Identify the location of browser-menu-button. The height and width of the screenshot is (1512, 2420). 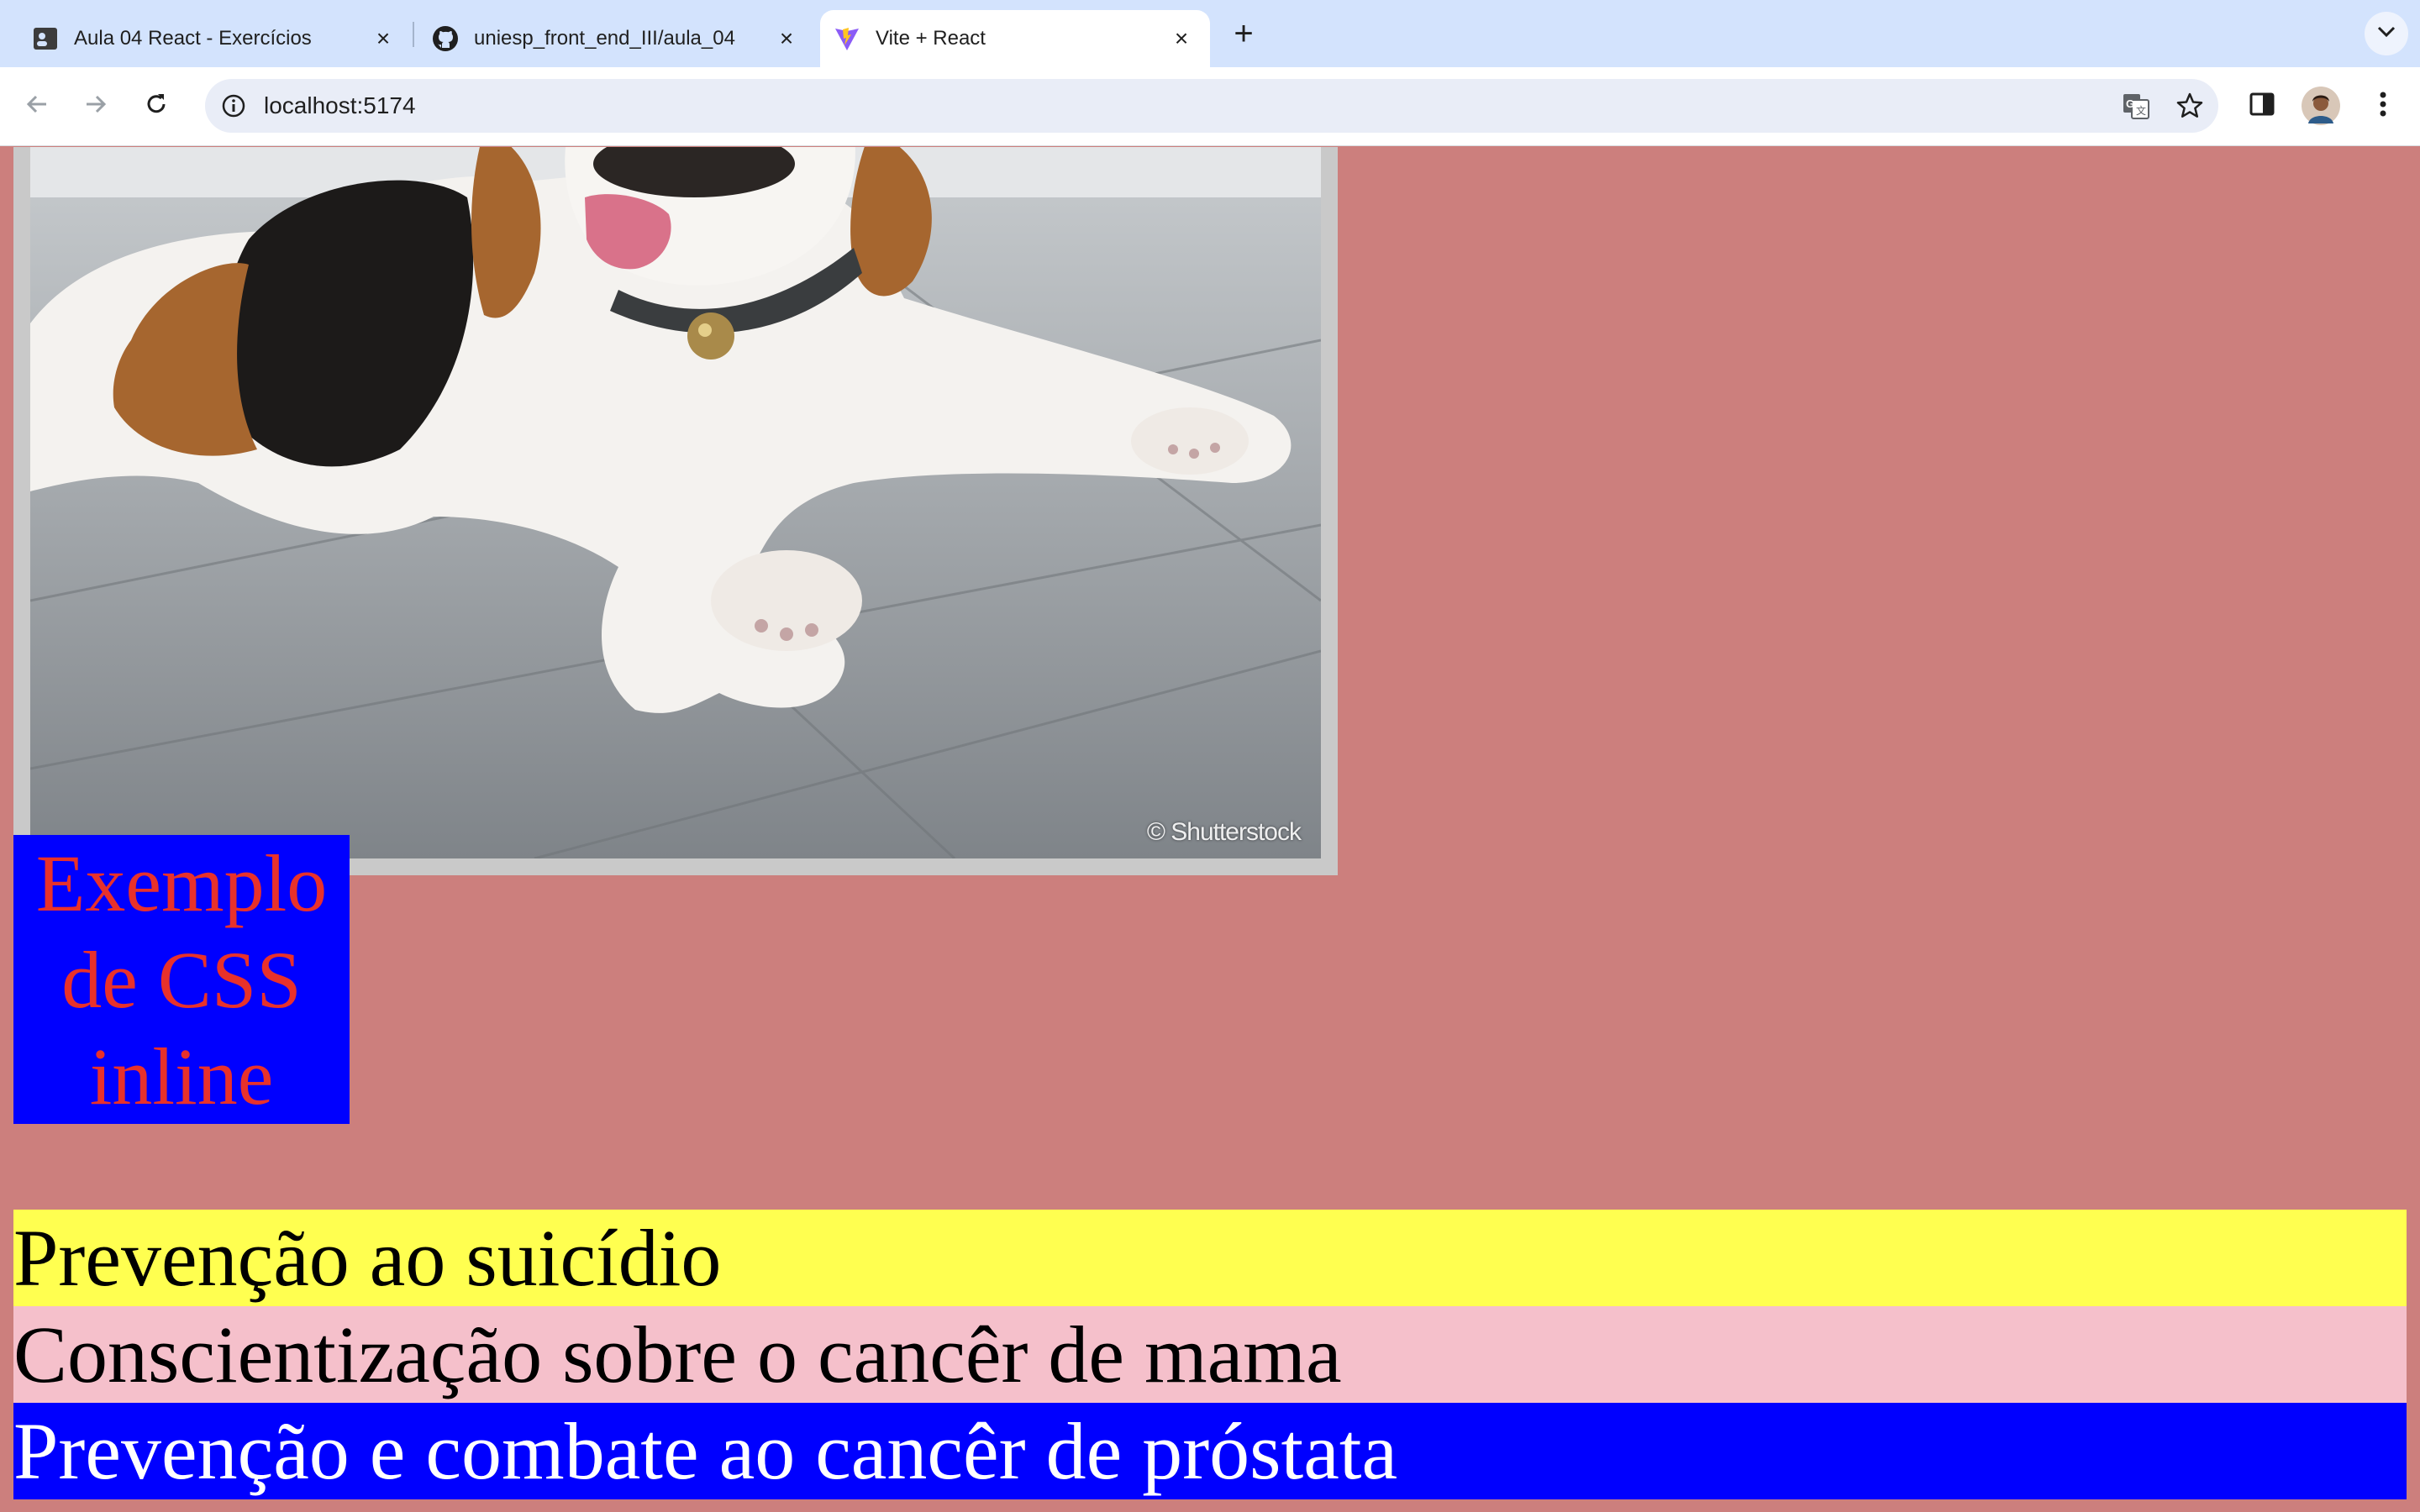
(2383, 106).